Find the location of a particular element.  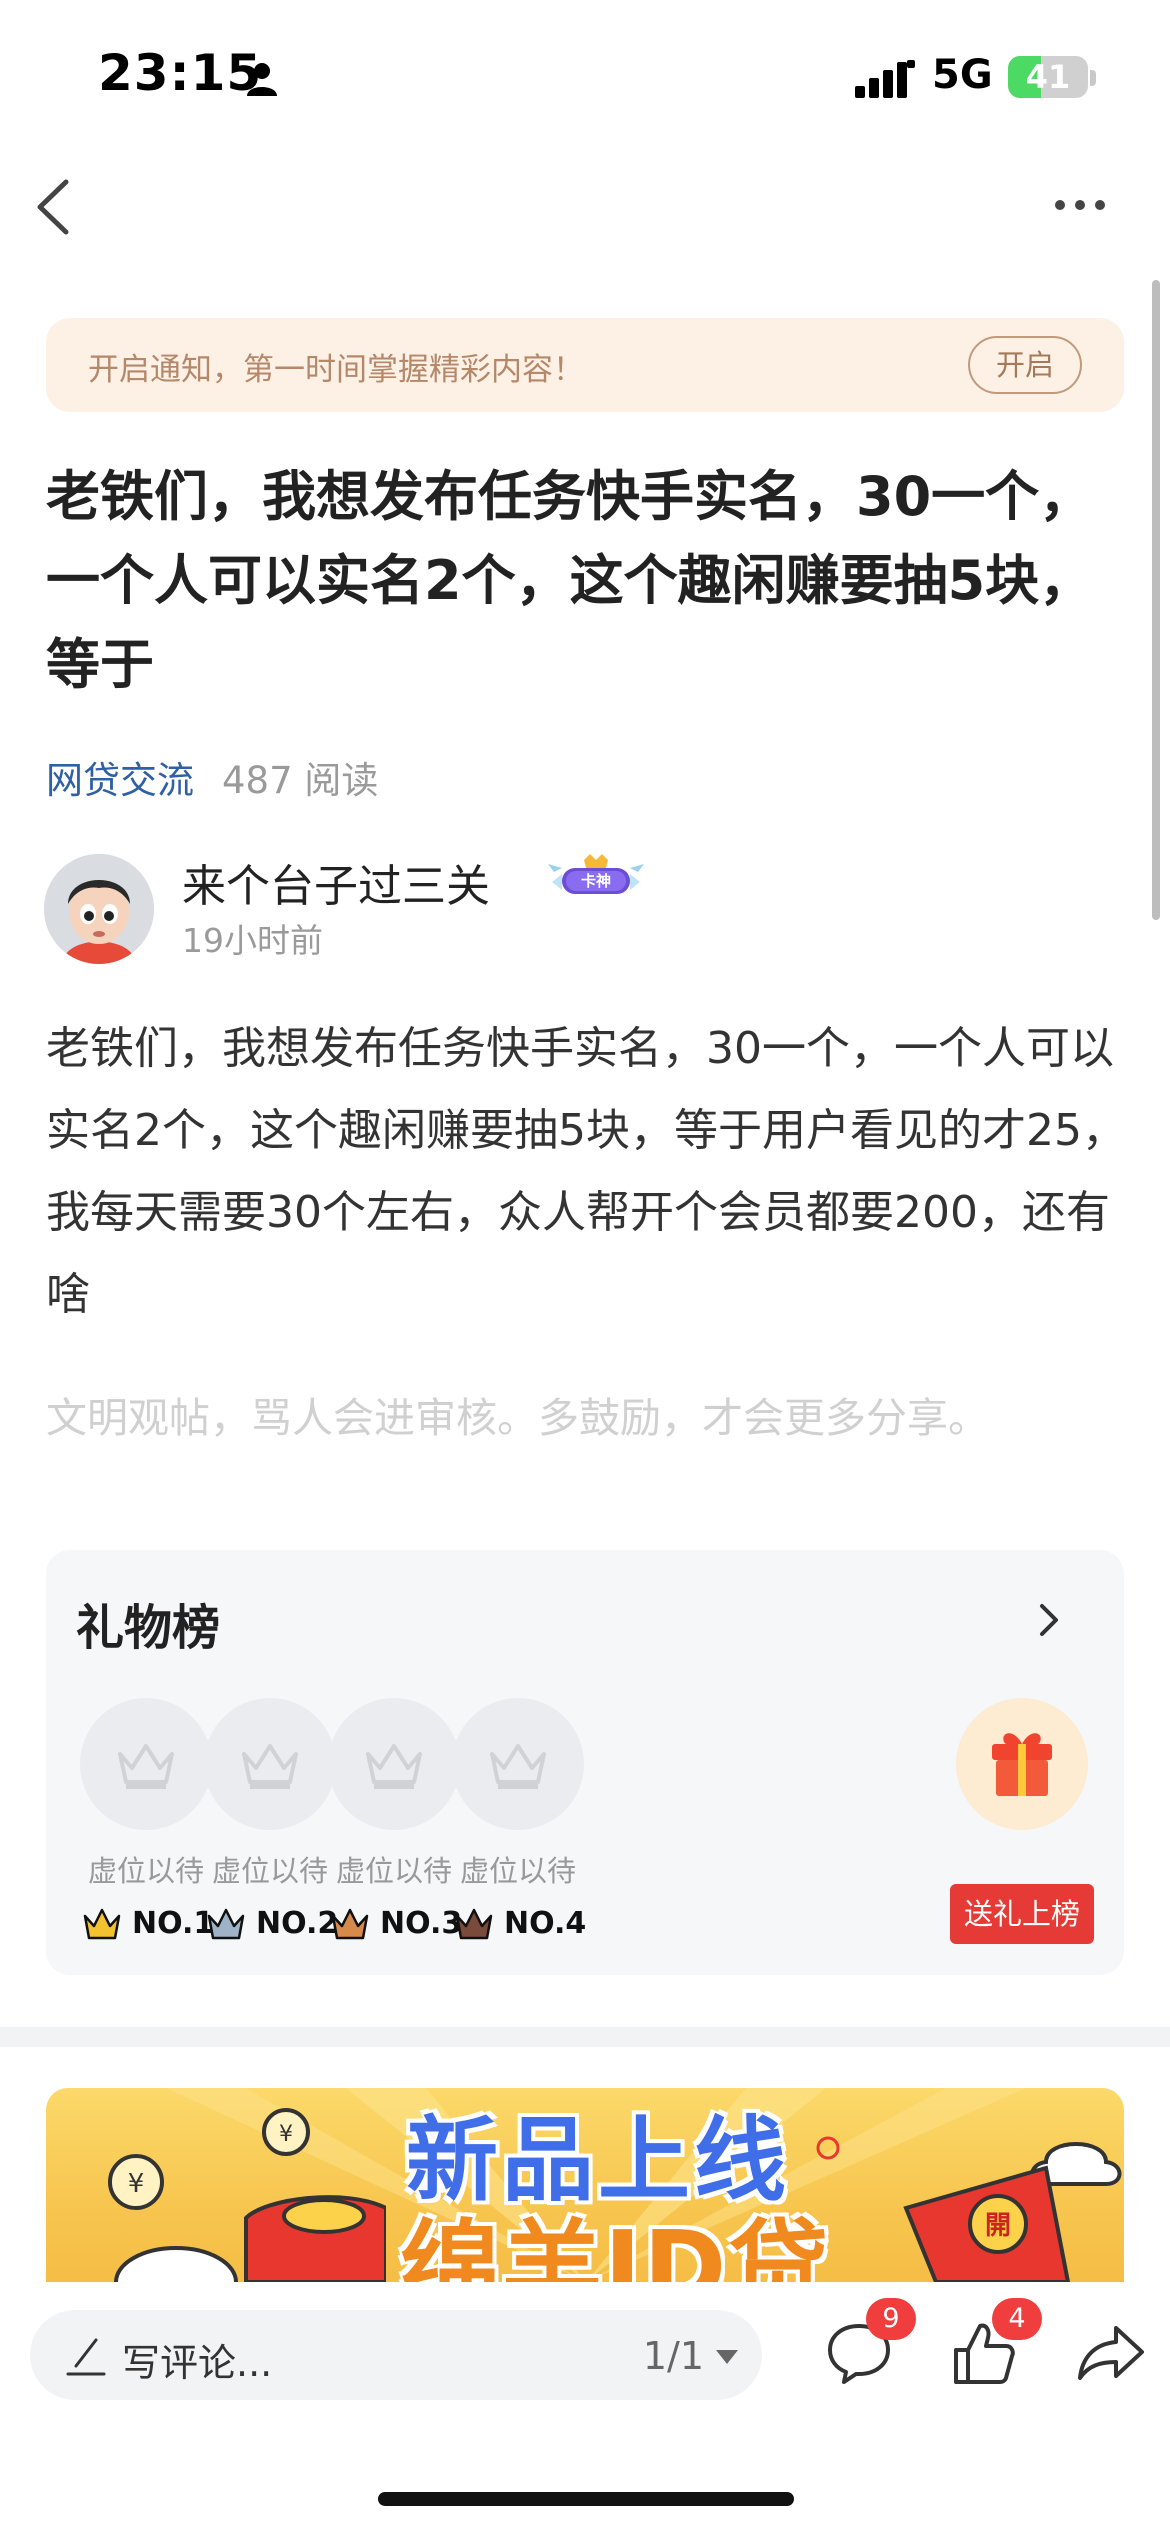

comment-input: 写评论... 1/1 is located at coordinates (396, 2355).